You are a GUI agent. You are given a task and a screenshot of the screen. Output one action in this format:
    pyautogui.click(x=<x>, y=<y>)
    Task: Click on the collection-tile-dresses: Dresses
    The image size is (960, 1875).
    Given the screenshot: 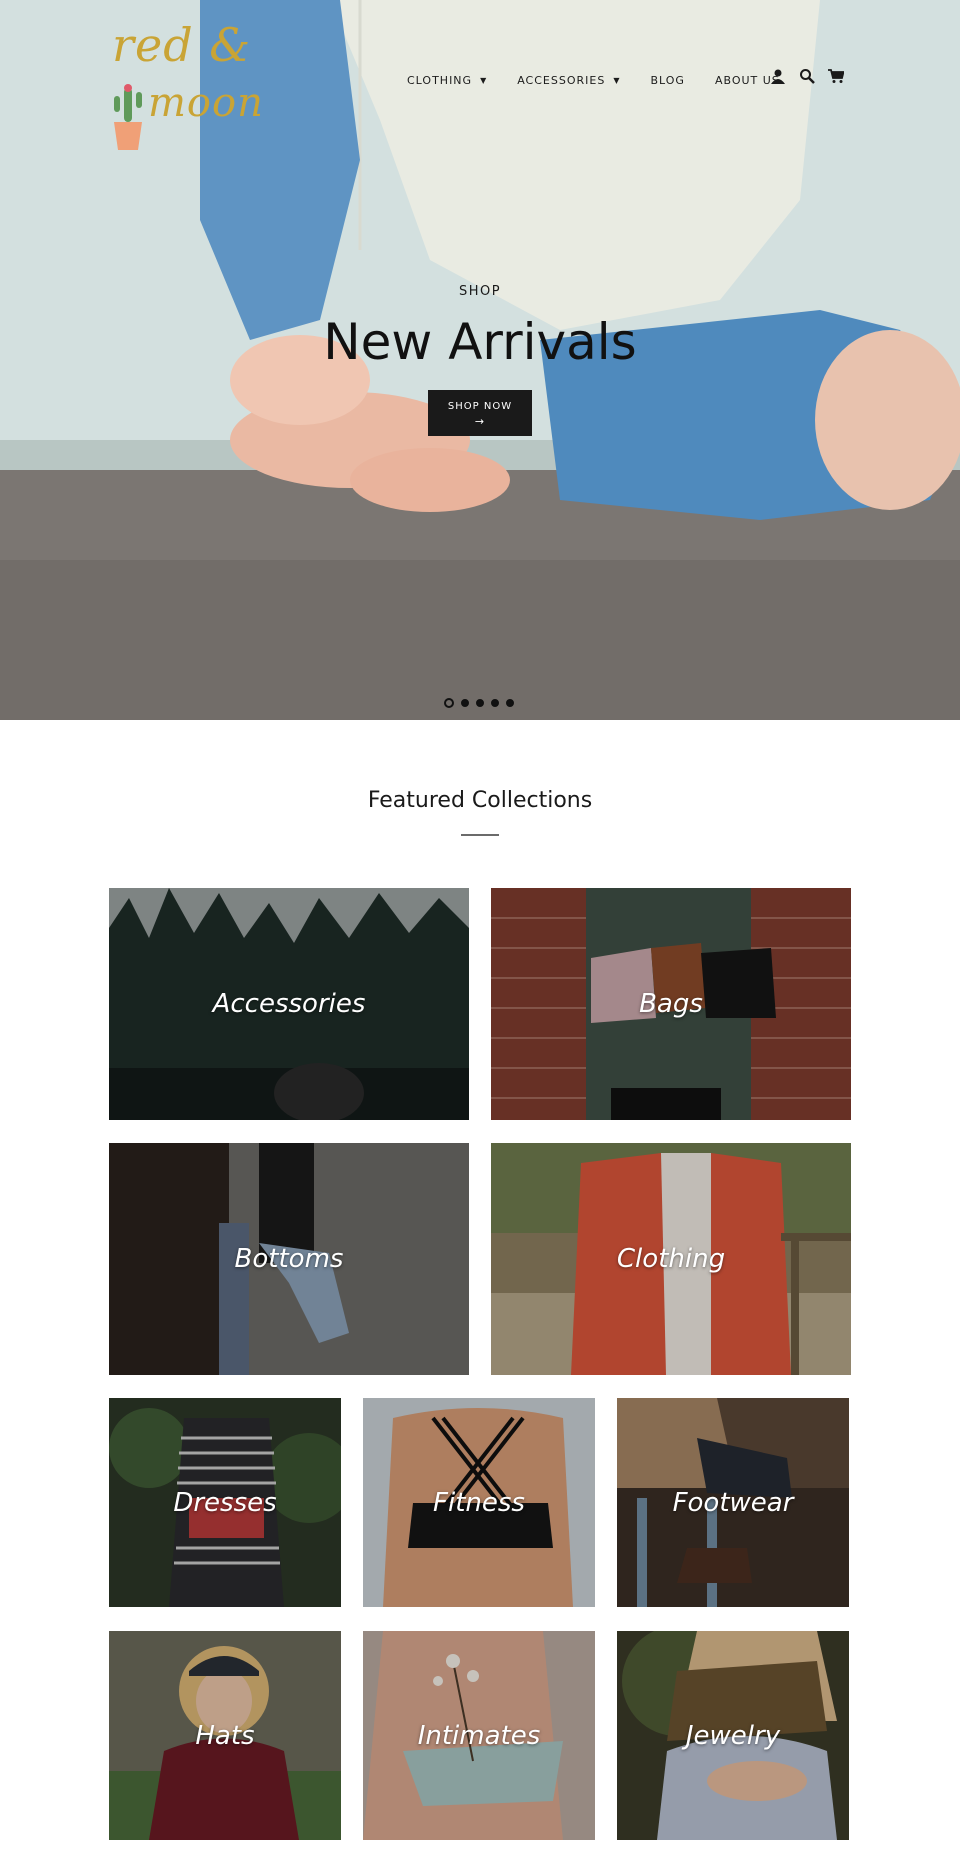 What is the action you would take?
    pyautogui.click(x=225, y=1502)
    